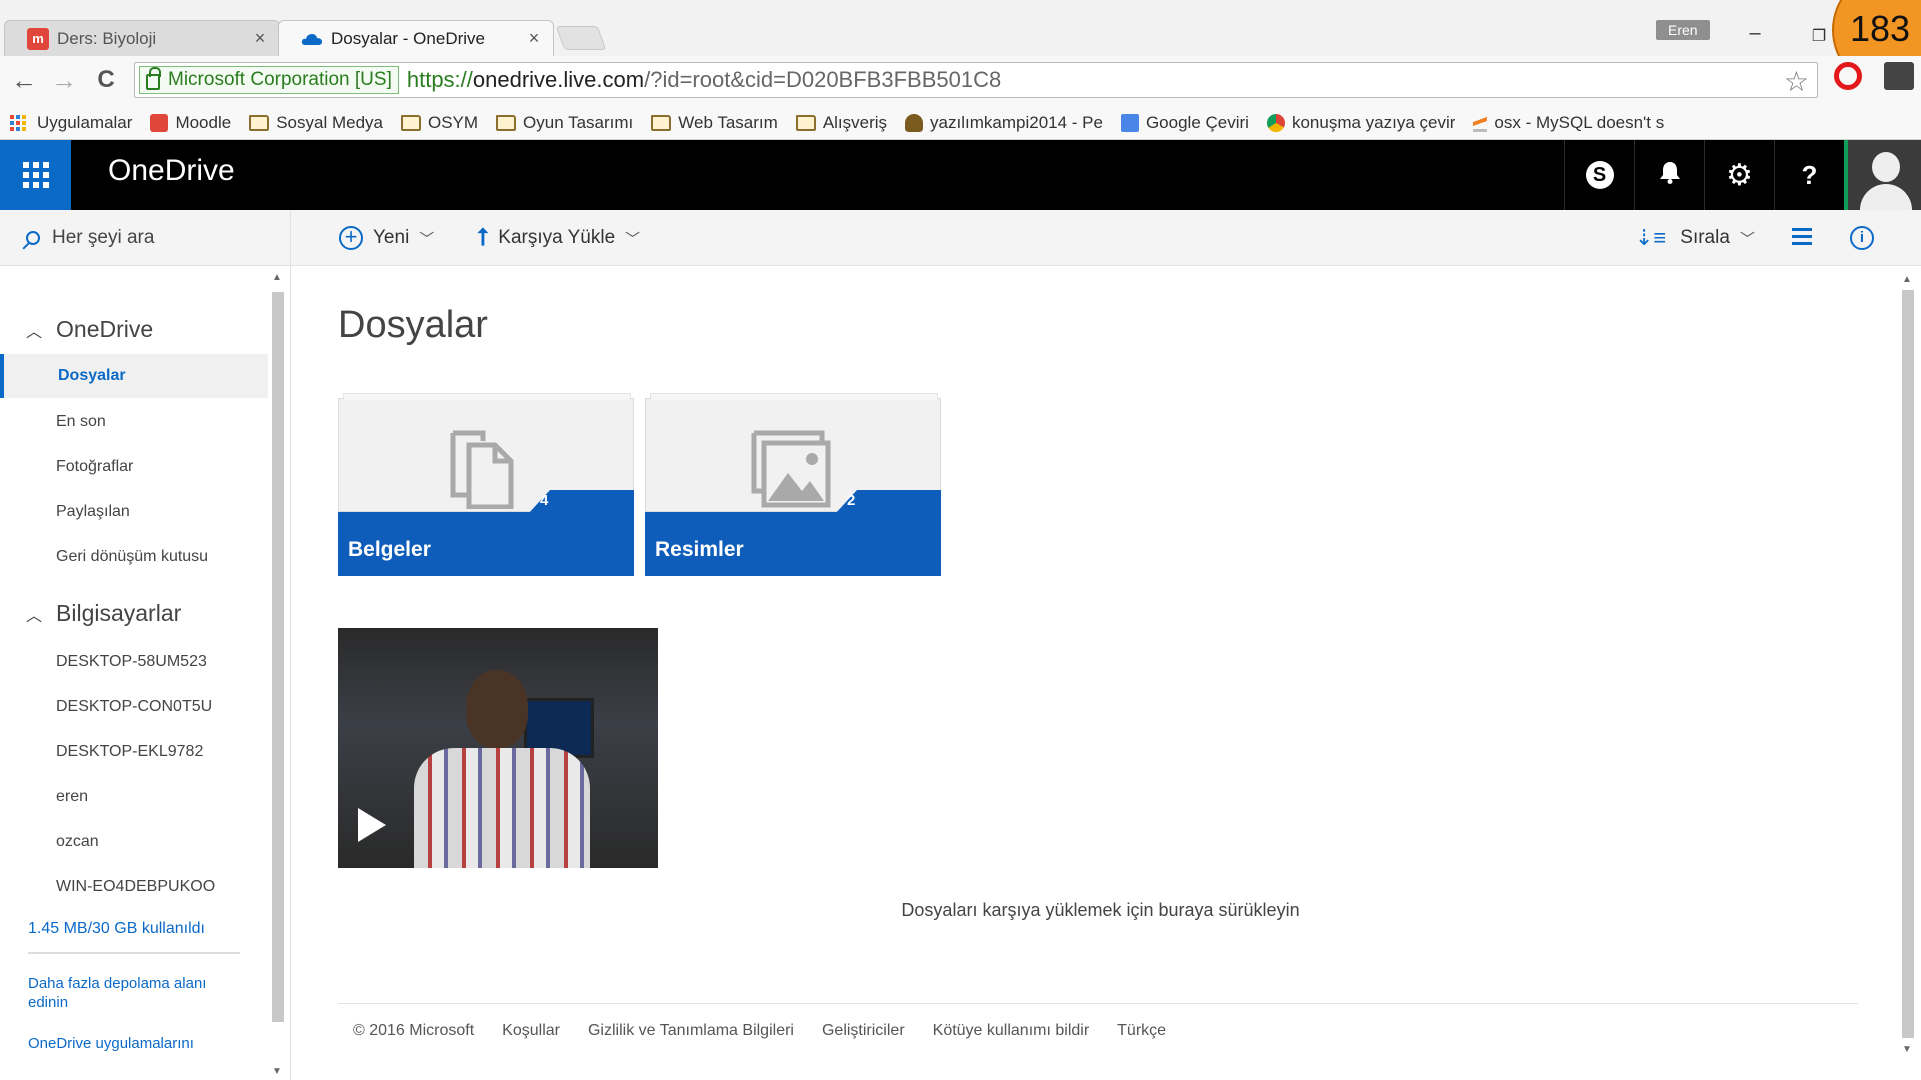  I want to click on opera-extension-icon, so click(1848, 76).